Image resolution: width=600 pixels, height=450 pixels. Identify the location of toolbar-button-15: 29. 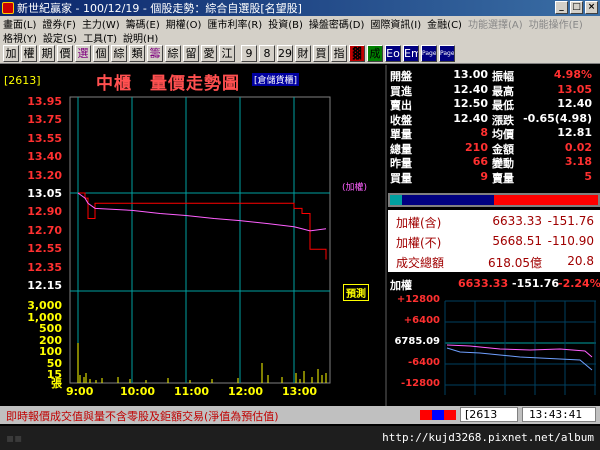
(285, 53).